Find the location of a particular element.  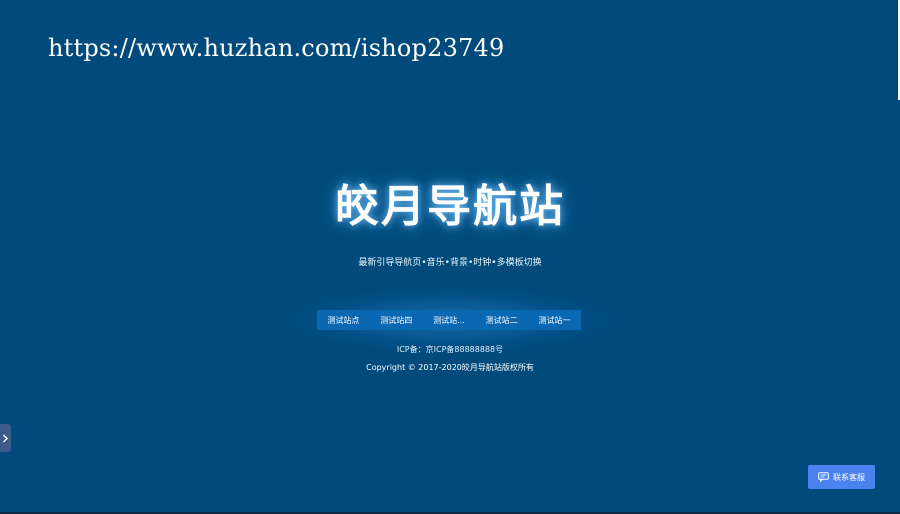

site-title: 皎月导航站 is located at coordinates (450, 206).